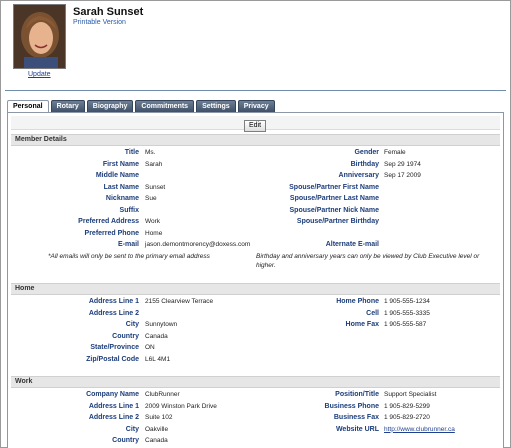  What do you see at coordinates (121, 187) in the screenshot?
I see `field-label: Last Name` at bounding box center [121, 187].